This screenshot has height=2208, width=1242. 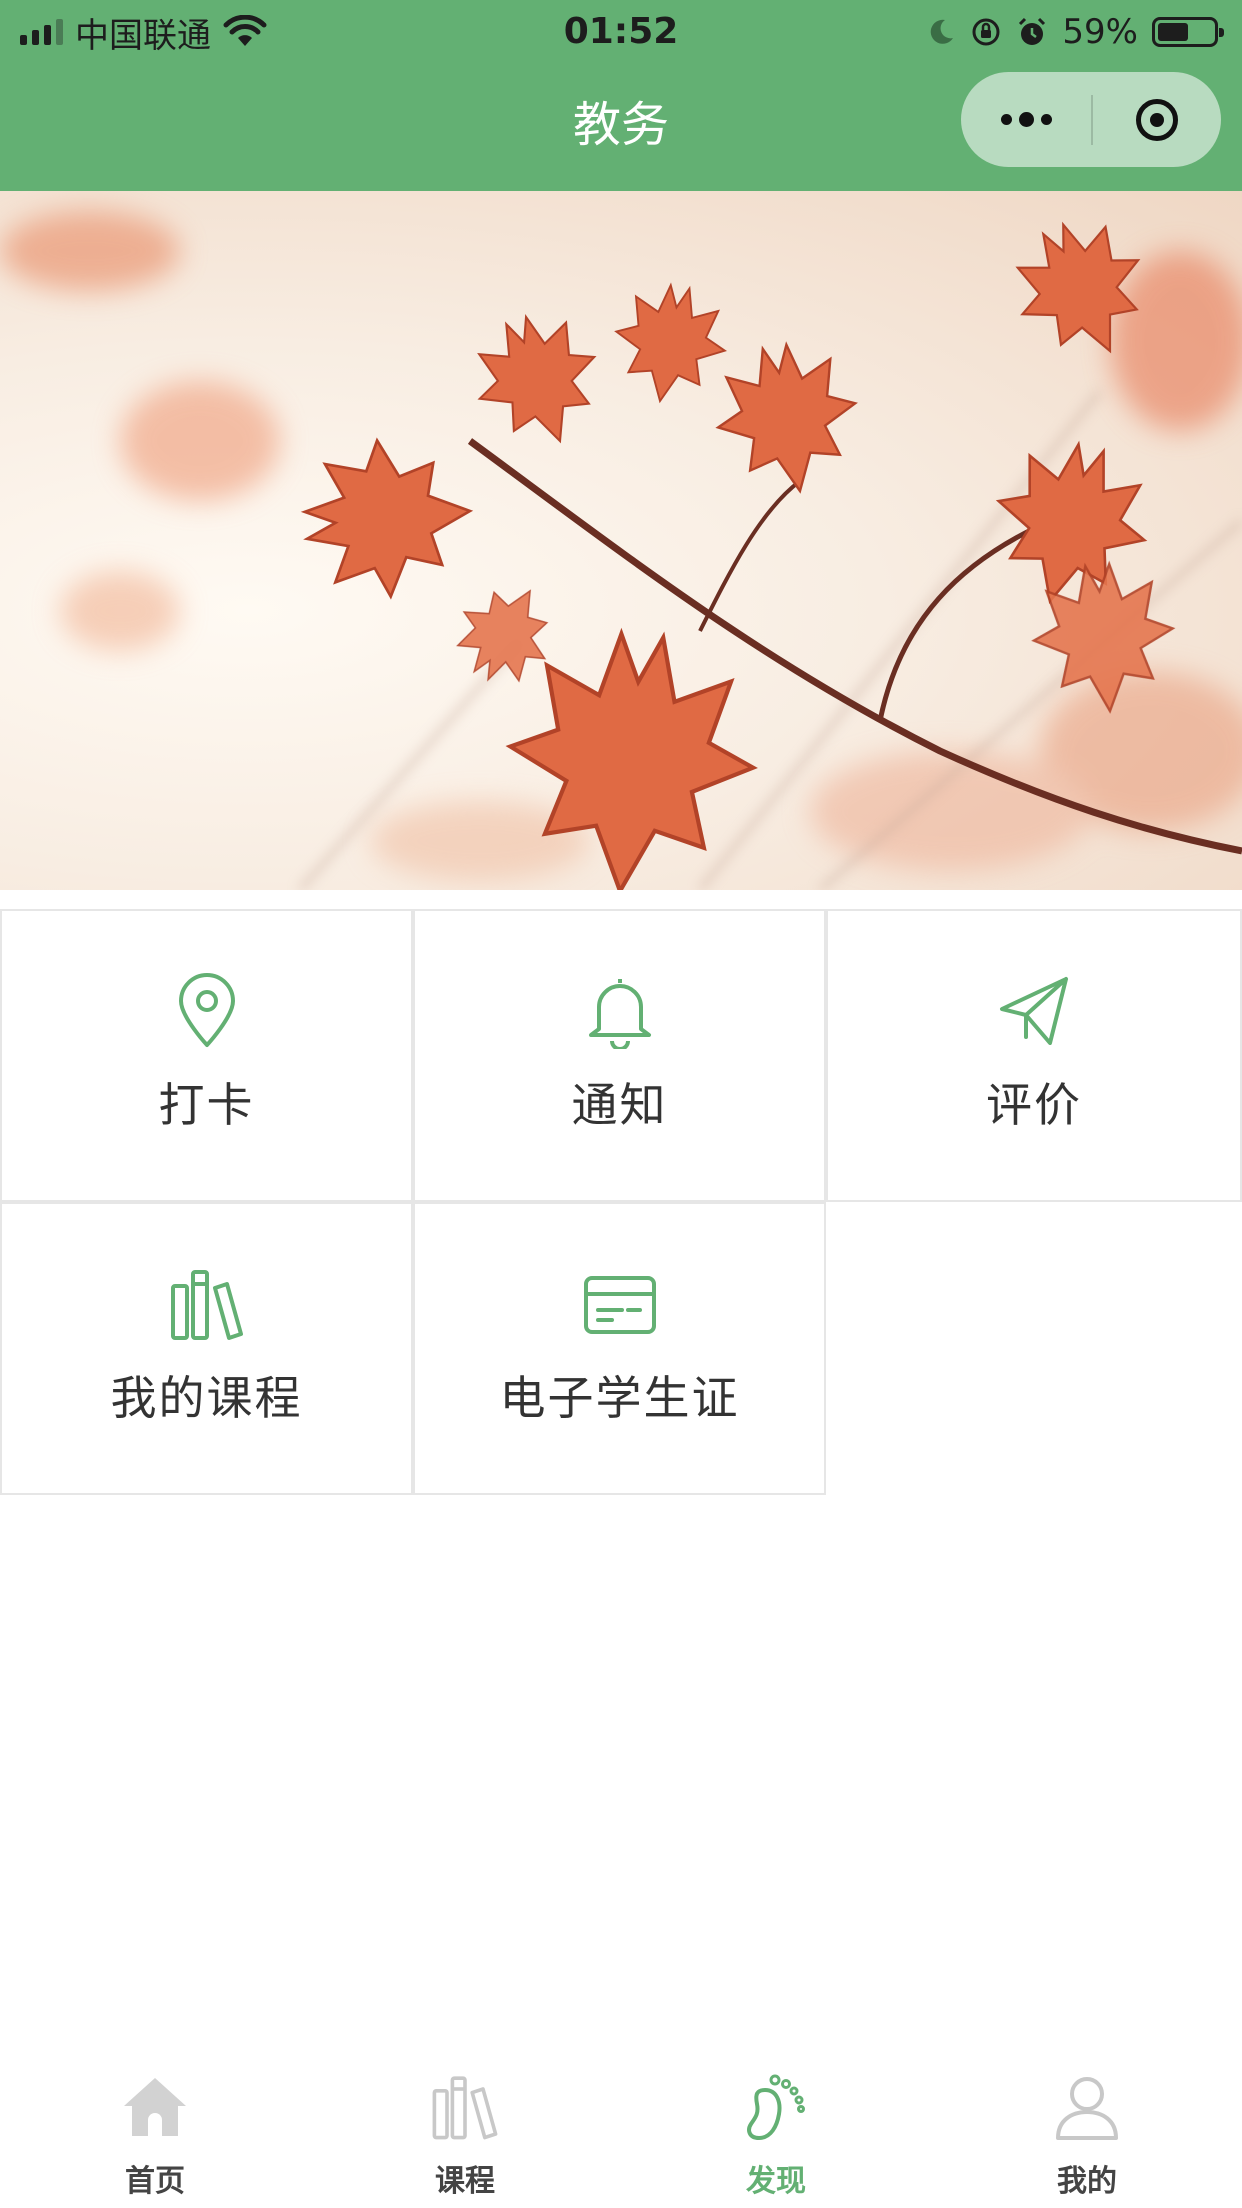 I want to click on location-pin-icon, so click(x=206, y=1010).